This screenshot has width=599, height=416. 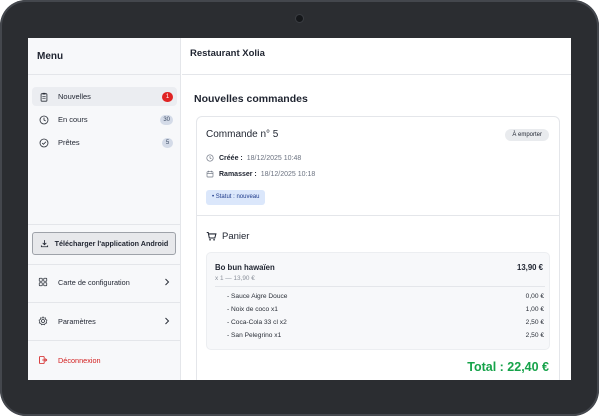 I want to click on option-price: 1,00 €, so click(x=534, y=309).